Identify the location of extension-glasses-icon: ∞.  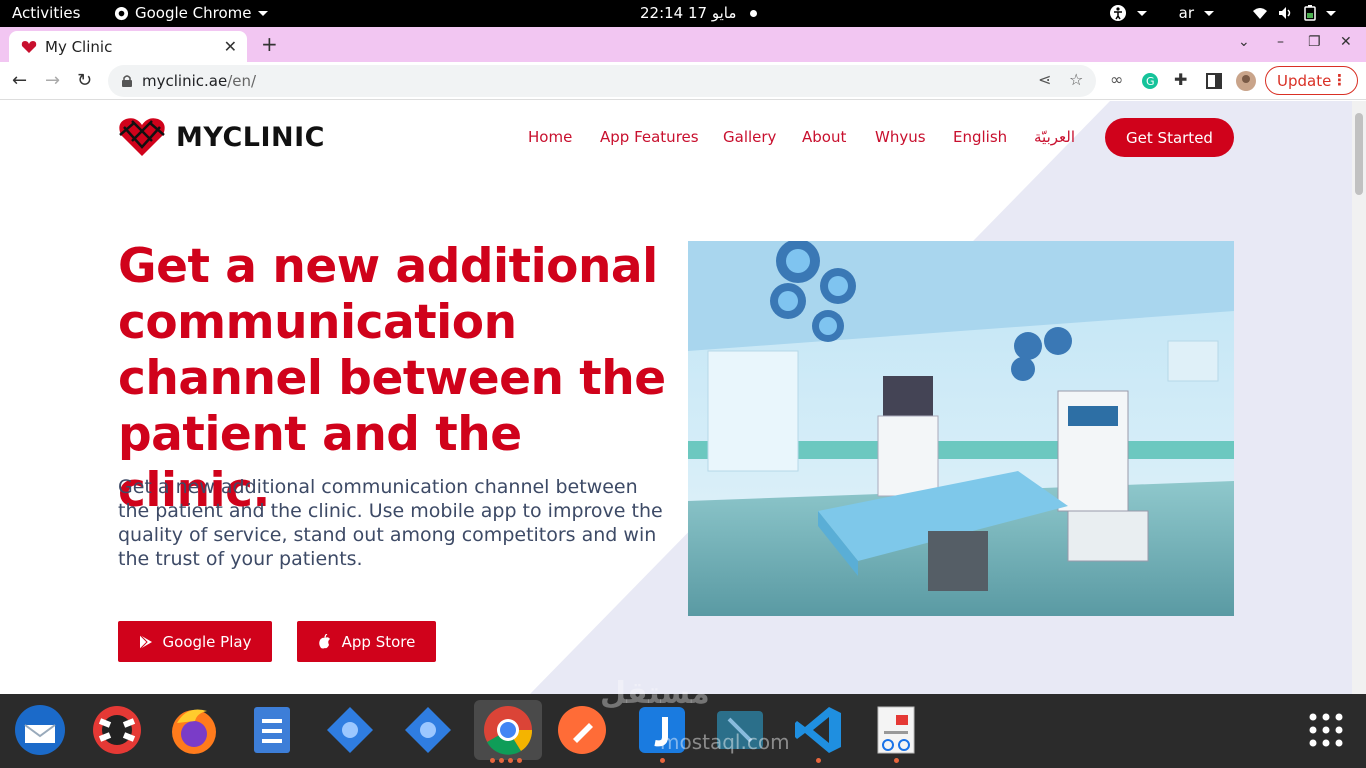
(1116, 79).